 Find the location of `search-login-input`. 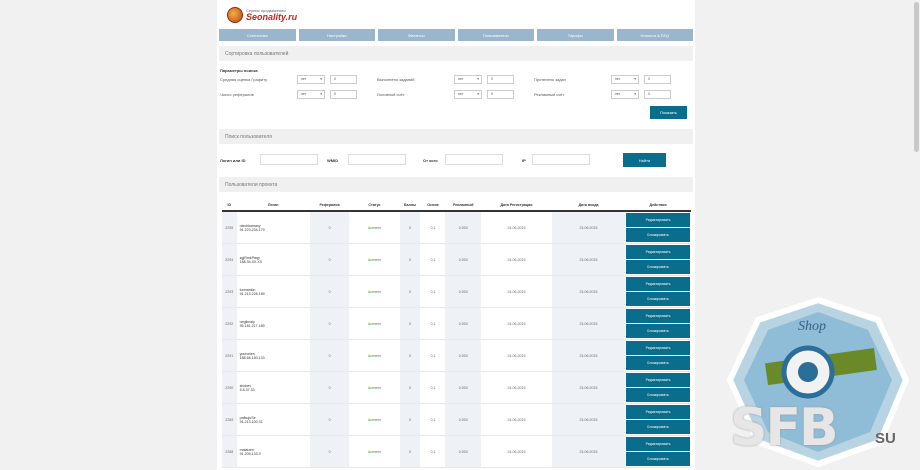

search-login-input is located at coordinates (289, 159).